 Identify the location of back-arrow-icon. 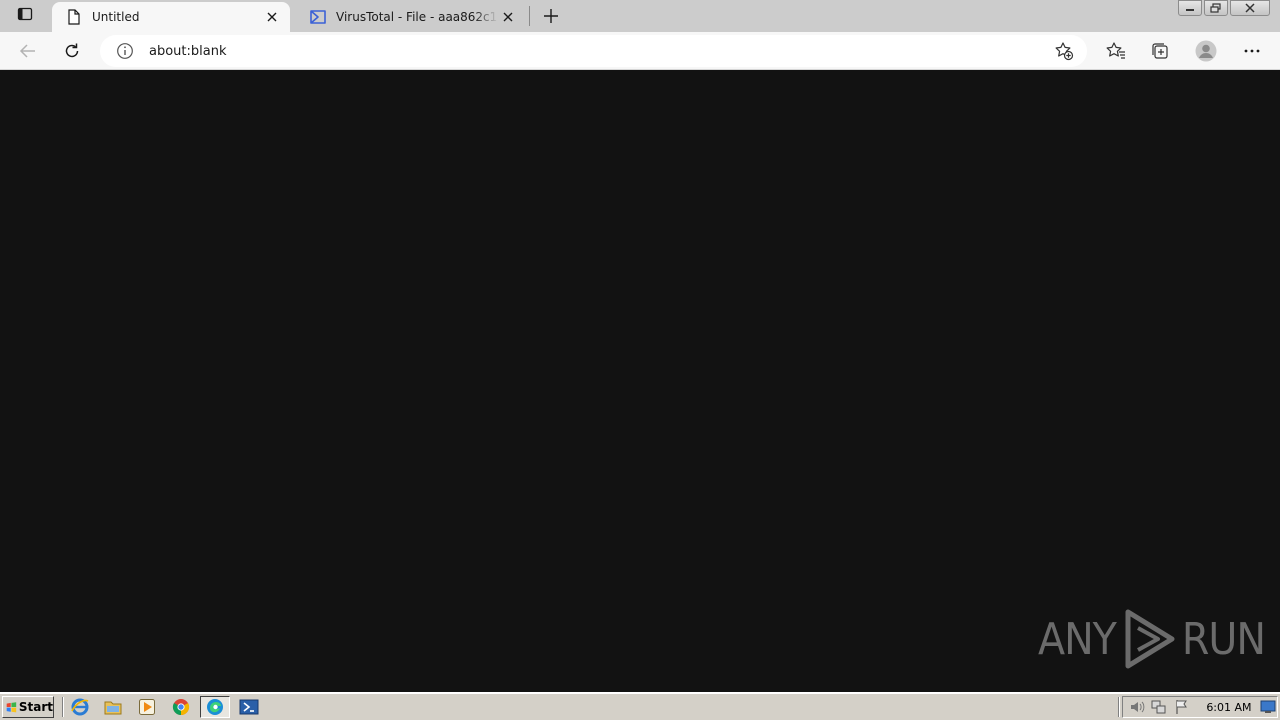
(27, 51).